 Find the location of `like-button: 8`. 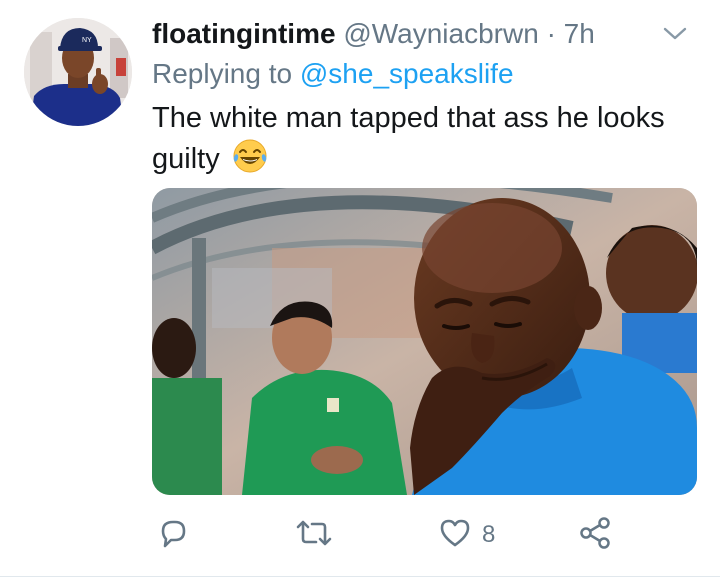

like-button: 8 is located at coordinates (466, 535).